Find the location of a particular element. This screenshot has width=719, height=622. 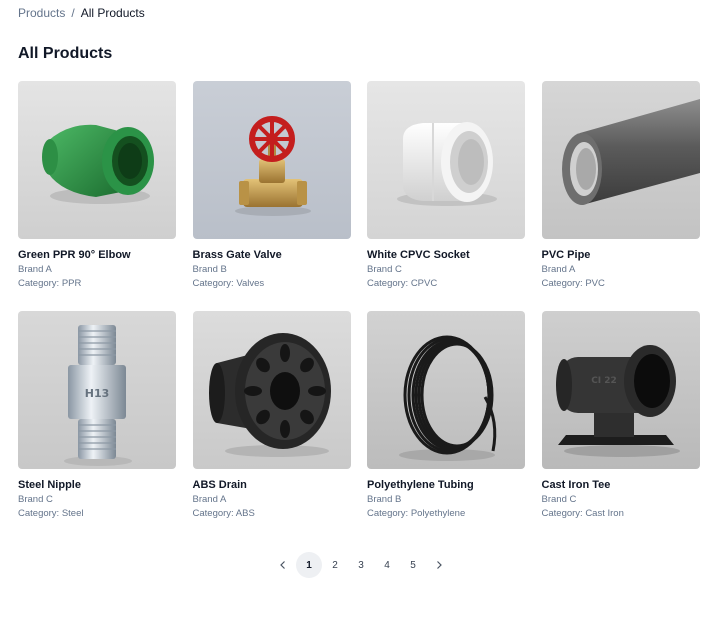

product-category: Category: Valves is located at coordinates (228, 283).